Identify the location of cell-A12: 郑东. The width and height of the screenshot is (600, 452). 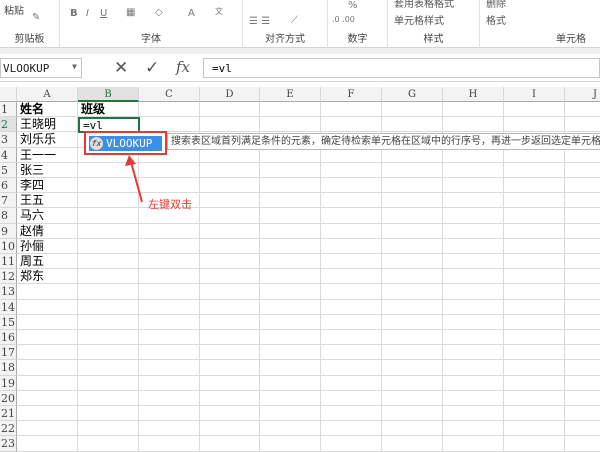
(30, 276).